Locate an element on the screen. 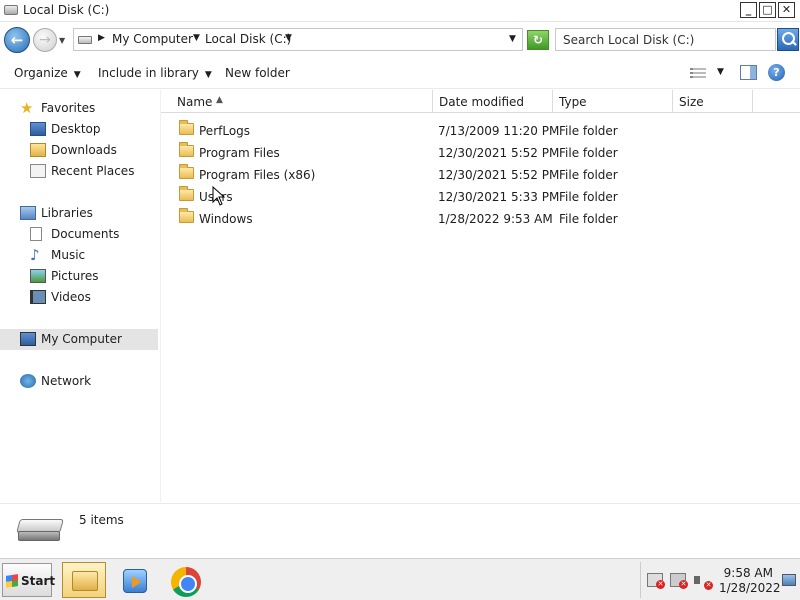  column-header-name: Name ▲ is located at coordinates (302, 101).